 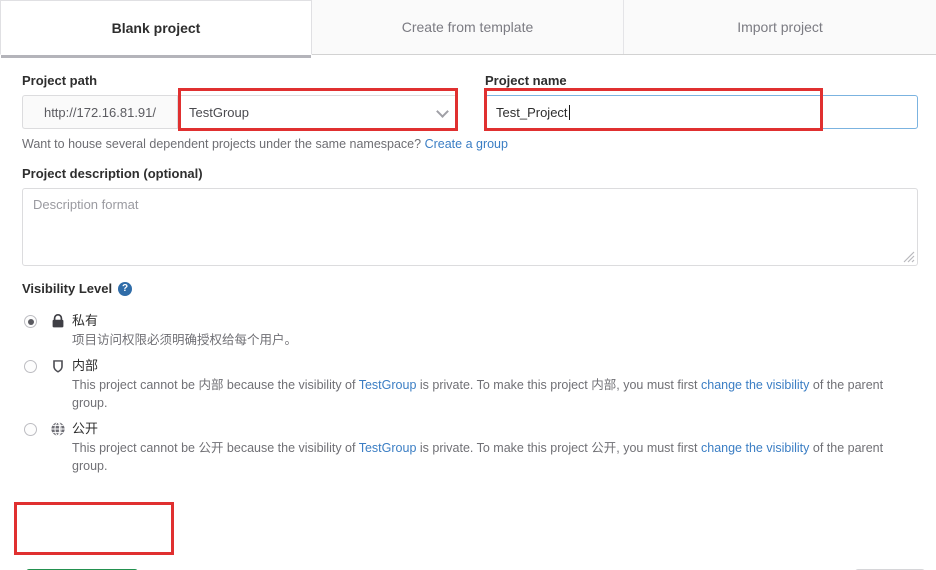 What do you see at coordinates (125, 289) in the screenshot?
I see `question-circle-icon: ?` at bounding box center [125, 289].